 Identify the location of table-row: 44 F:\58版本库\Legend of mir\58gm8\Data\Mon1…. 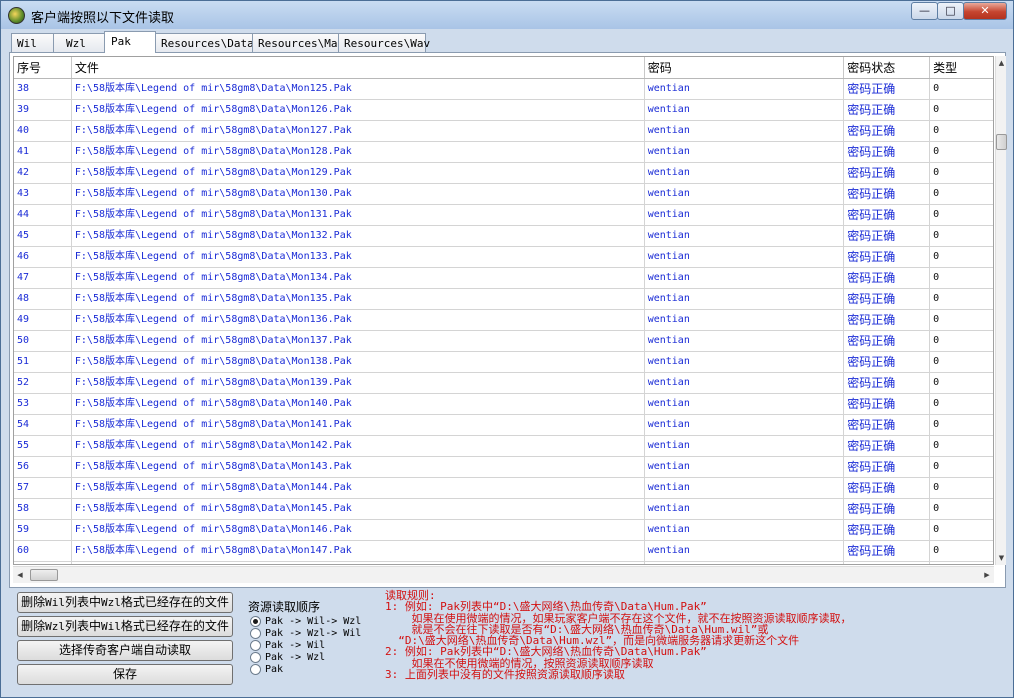
(503, 215).